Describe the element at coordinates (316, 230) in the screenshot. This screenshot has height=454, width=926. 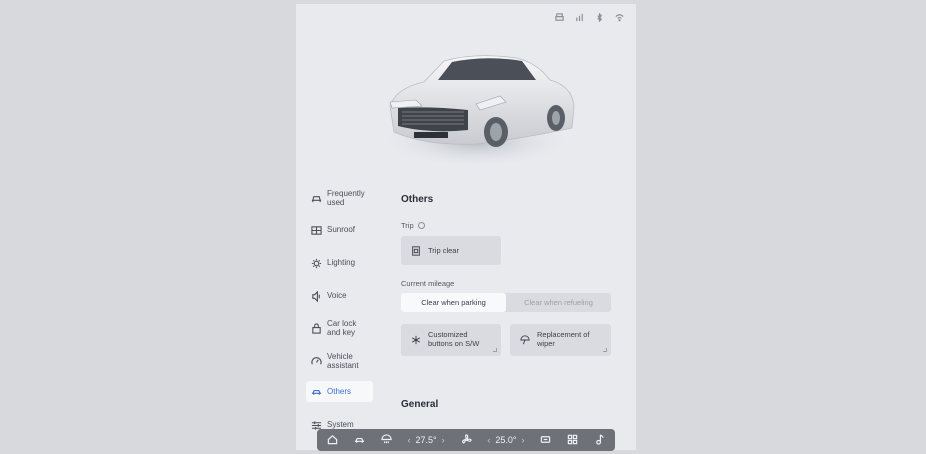
I see `sunroof-icon` at that location.